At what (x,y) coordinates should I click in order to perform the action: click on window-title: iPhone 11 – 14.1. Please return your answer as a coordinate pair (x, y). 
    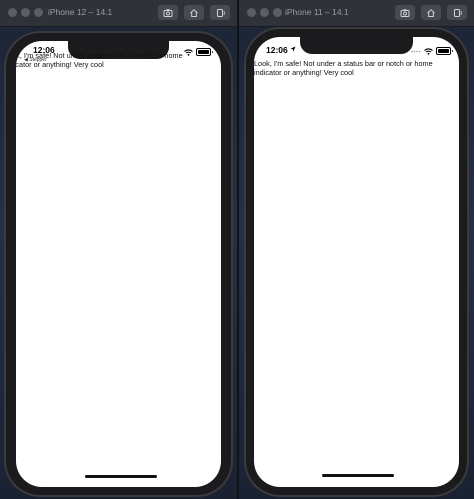
    Looking at the image, I should click on (317, 12).